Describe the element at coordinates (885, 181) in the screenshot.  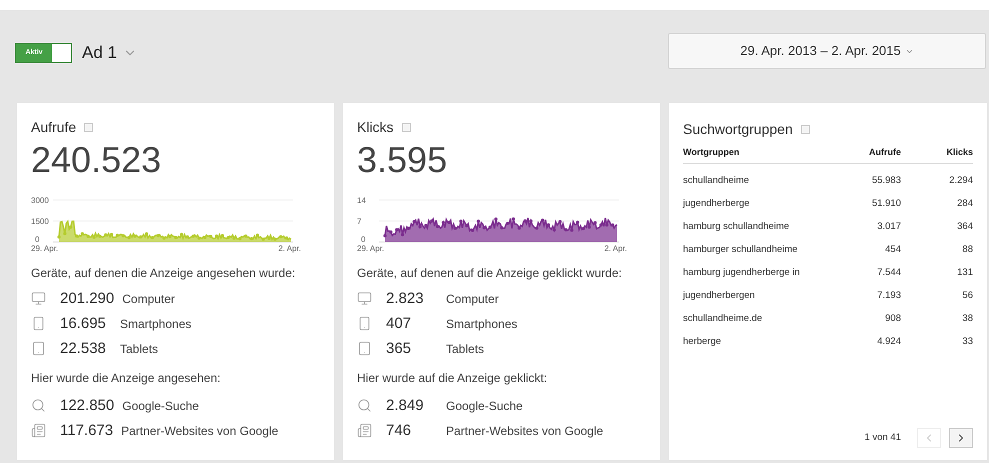
I see `table-cell-text: 55.983` at that location.